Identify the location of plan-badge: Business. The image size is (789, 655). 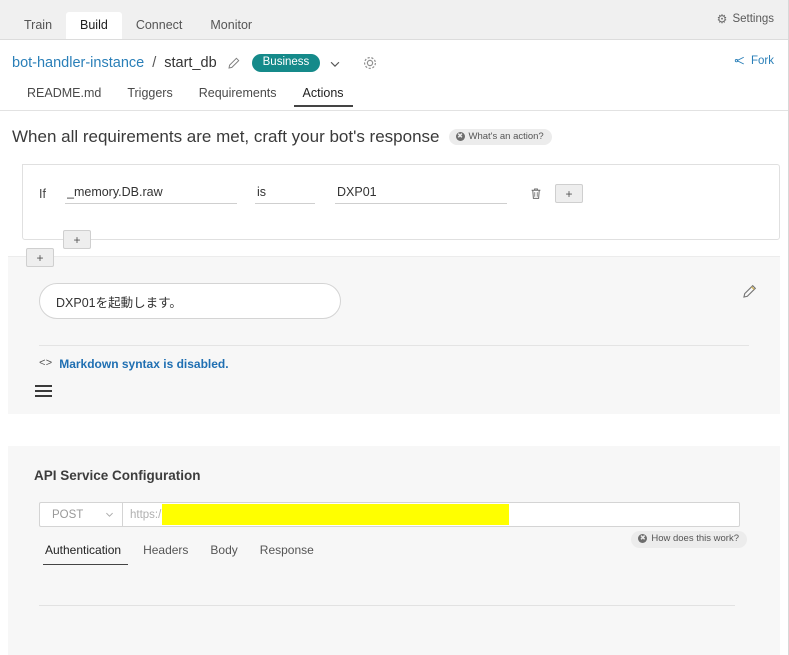
(286, 63).